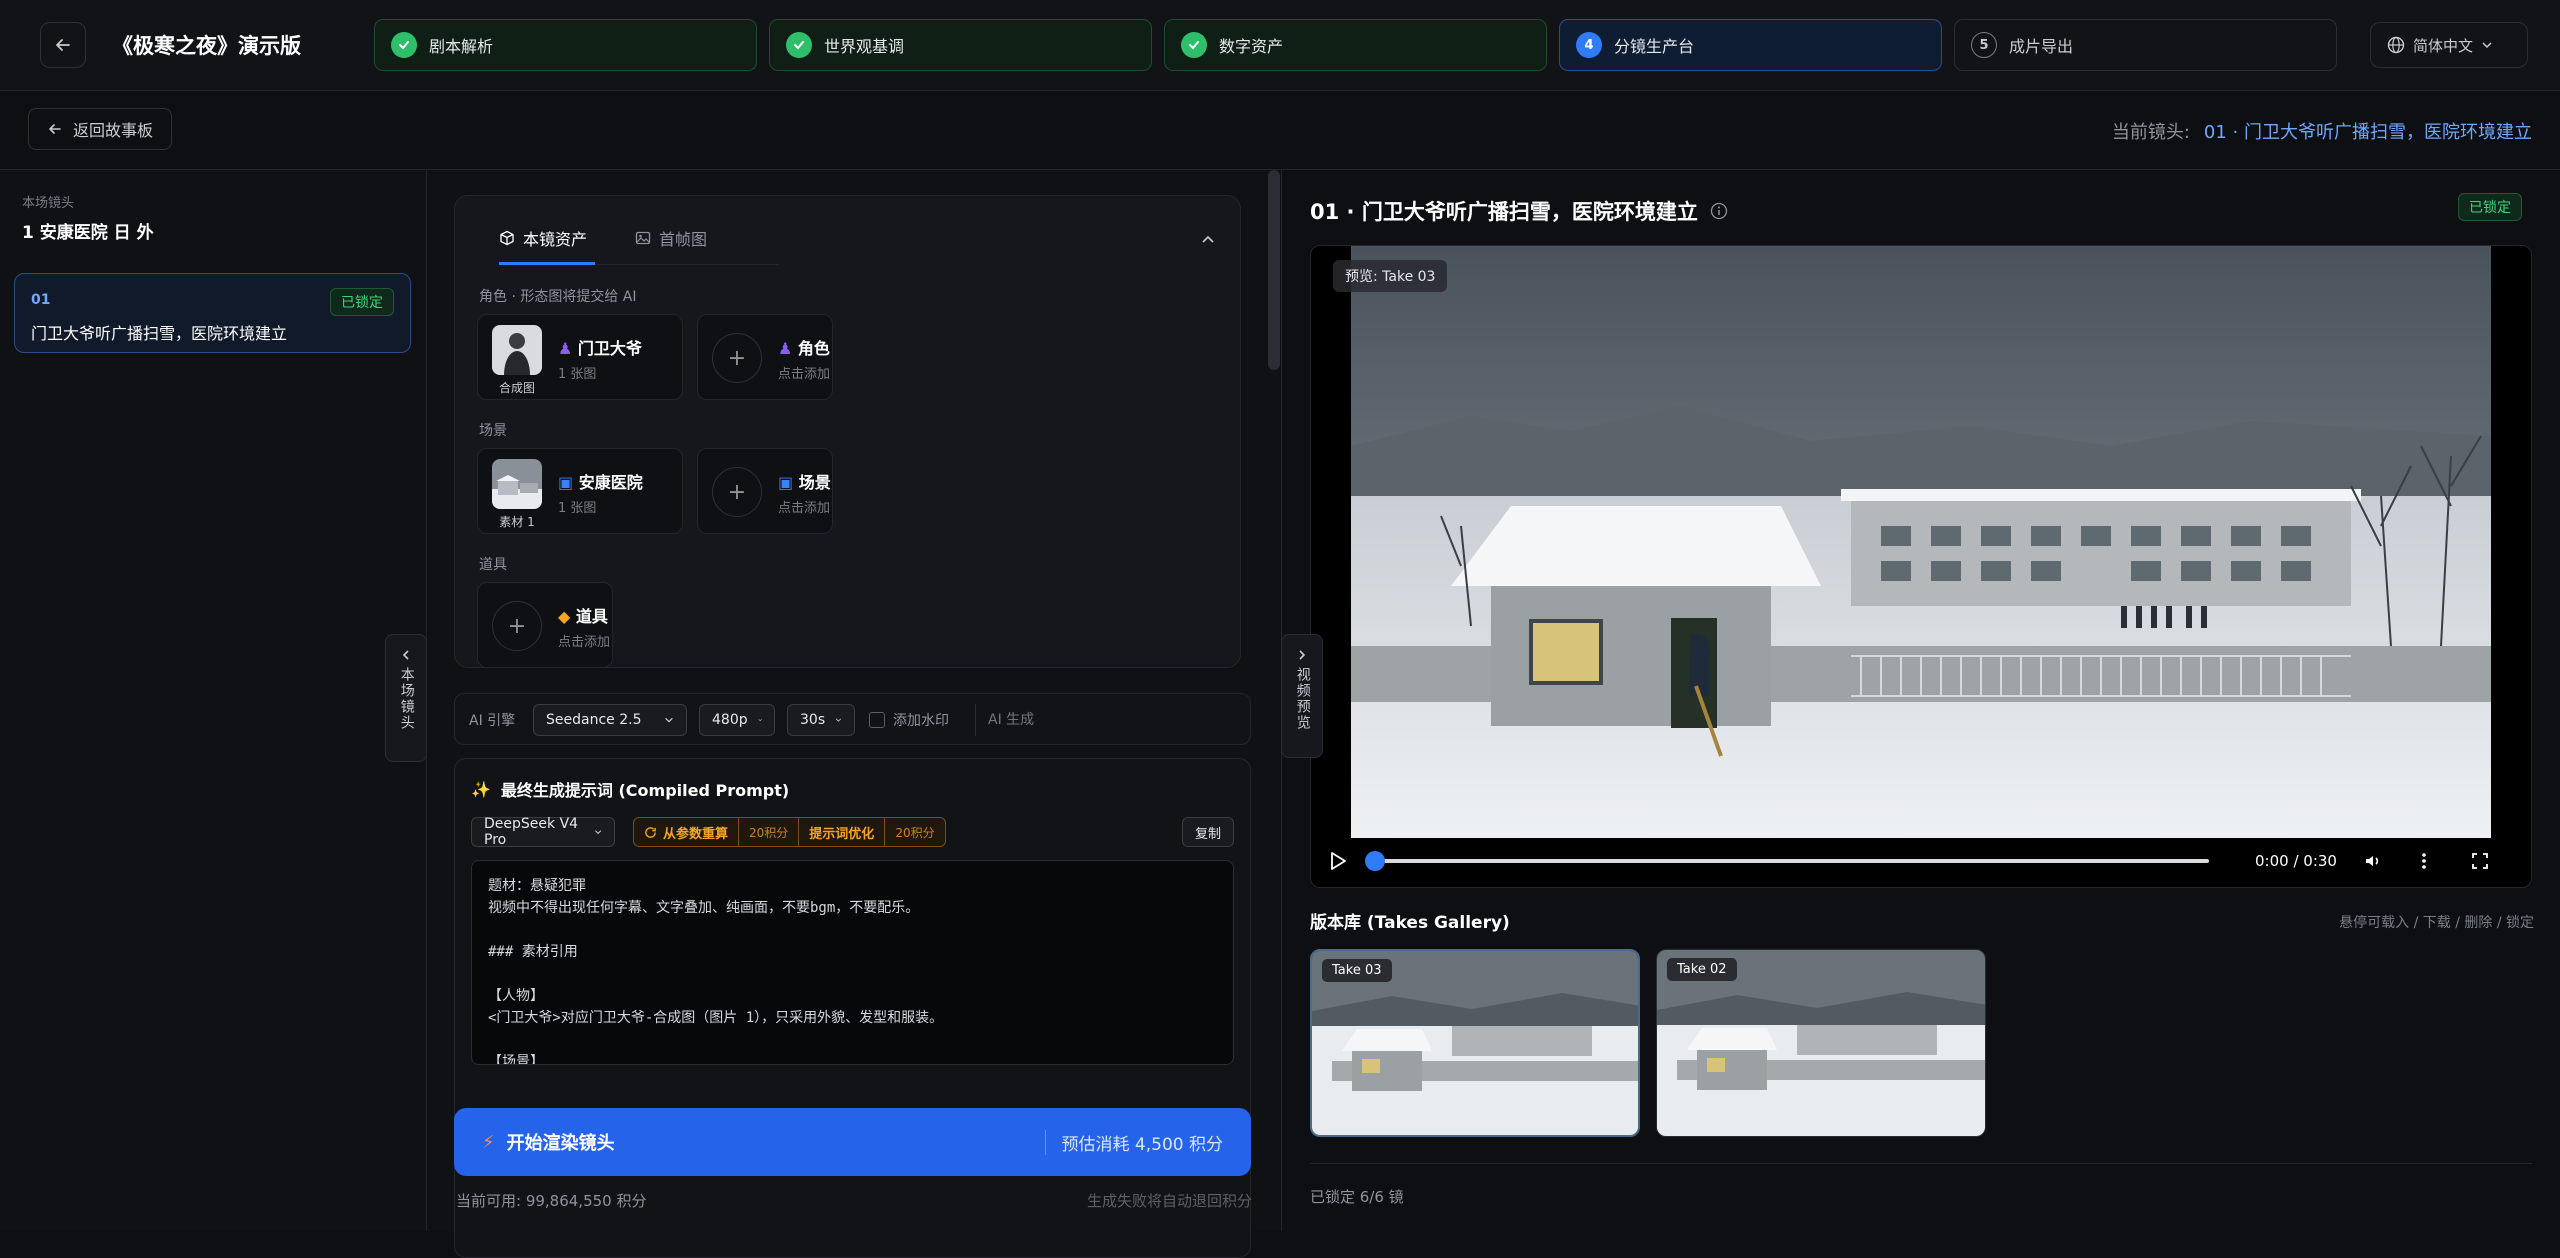 This screenshot has width=2560, height=1258. Describe the element at coordinates (1390, 276) in the screenshot. I see `preview-tag: 预览: Take 03` at that location.